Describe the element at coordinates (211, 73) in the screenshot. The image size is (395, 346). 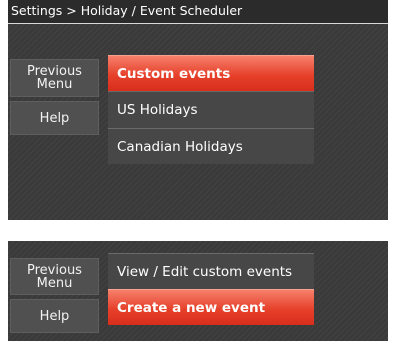
I see `menu-item-custom-events: Custom events` at that location.